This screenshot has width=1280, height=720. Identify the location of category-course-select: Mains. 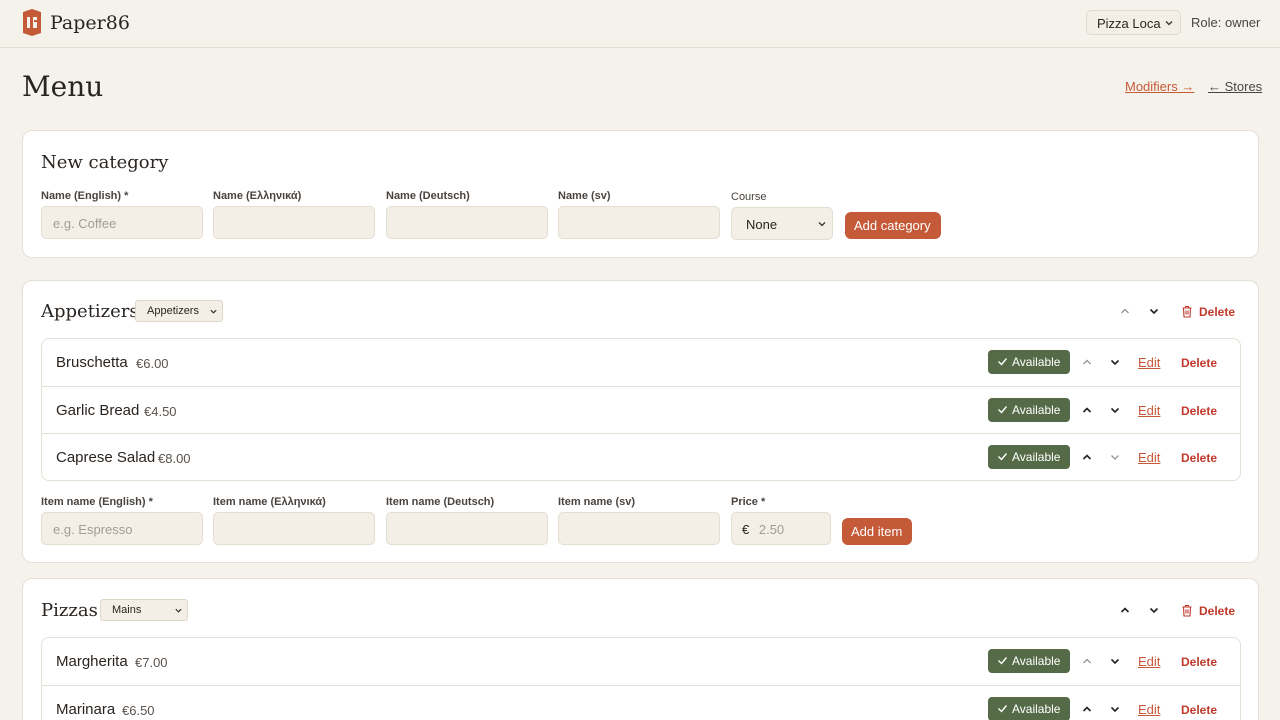
(144, 610).